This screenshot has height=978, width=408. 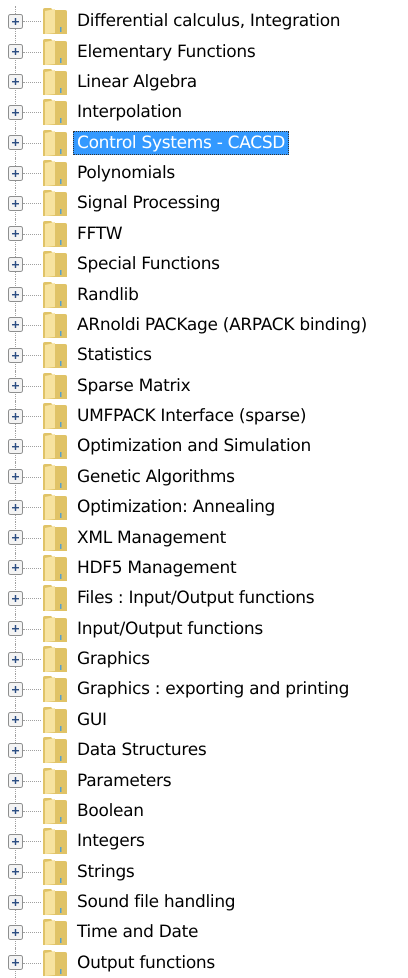 I want to click on tree-item-label: XML Management, so click(x=151, y=538).